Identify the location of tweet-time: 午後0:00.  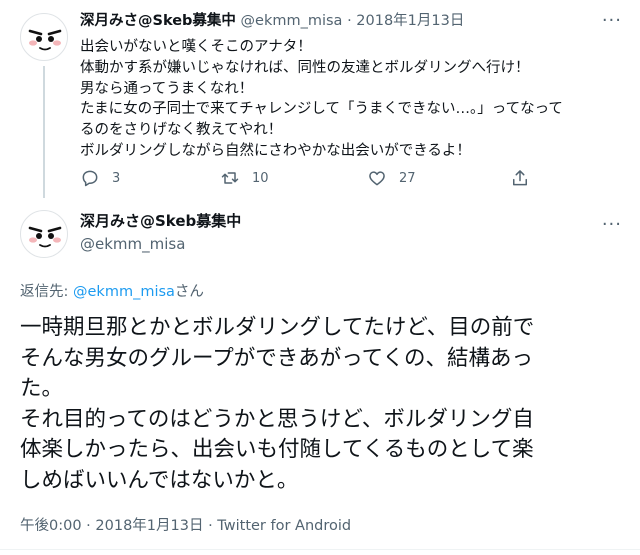
(51, 526).